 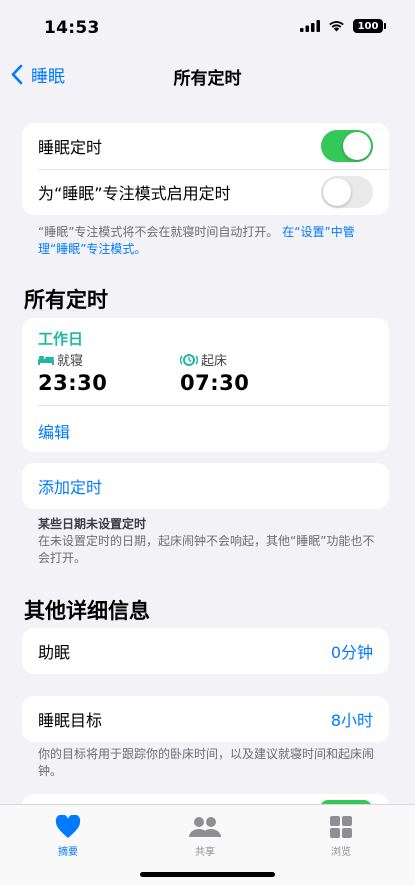 I want to click on other-details-title: 其他详细信息, so click(x=87, y=611).